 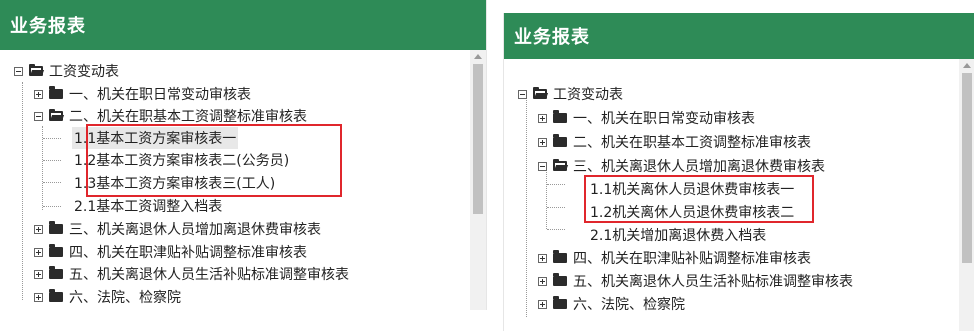 I want to click on tree-leaf-label: 2.1基本工资调整入档表, so click(x=148, y=206).